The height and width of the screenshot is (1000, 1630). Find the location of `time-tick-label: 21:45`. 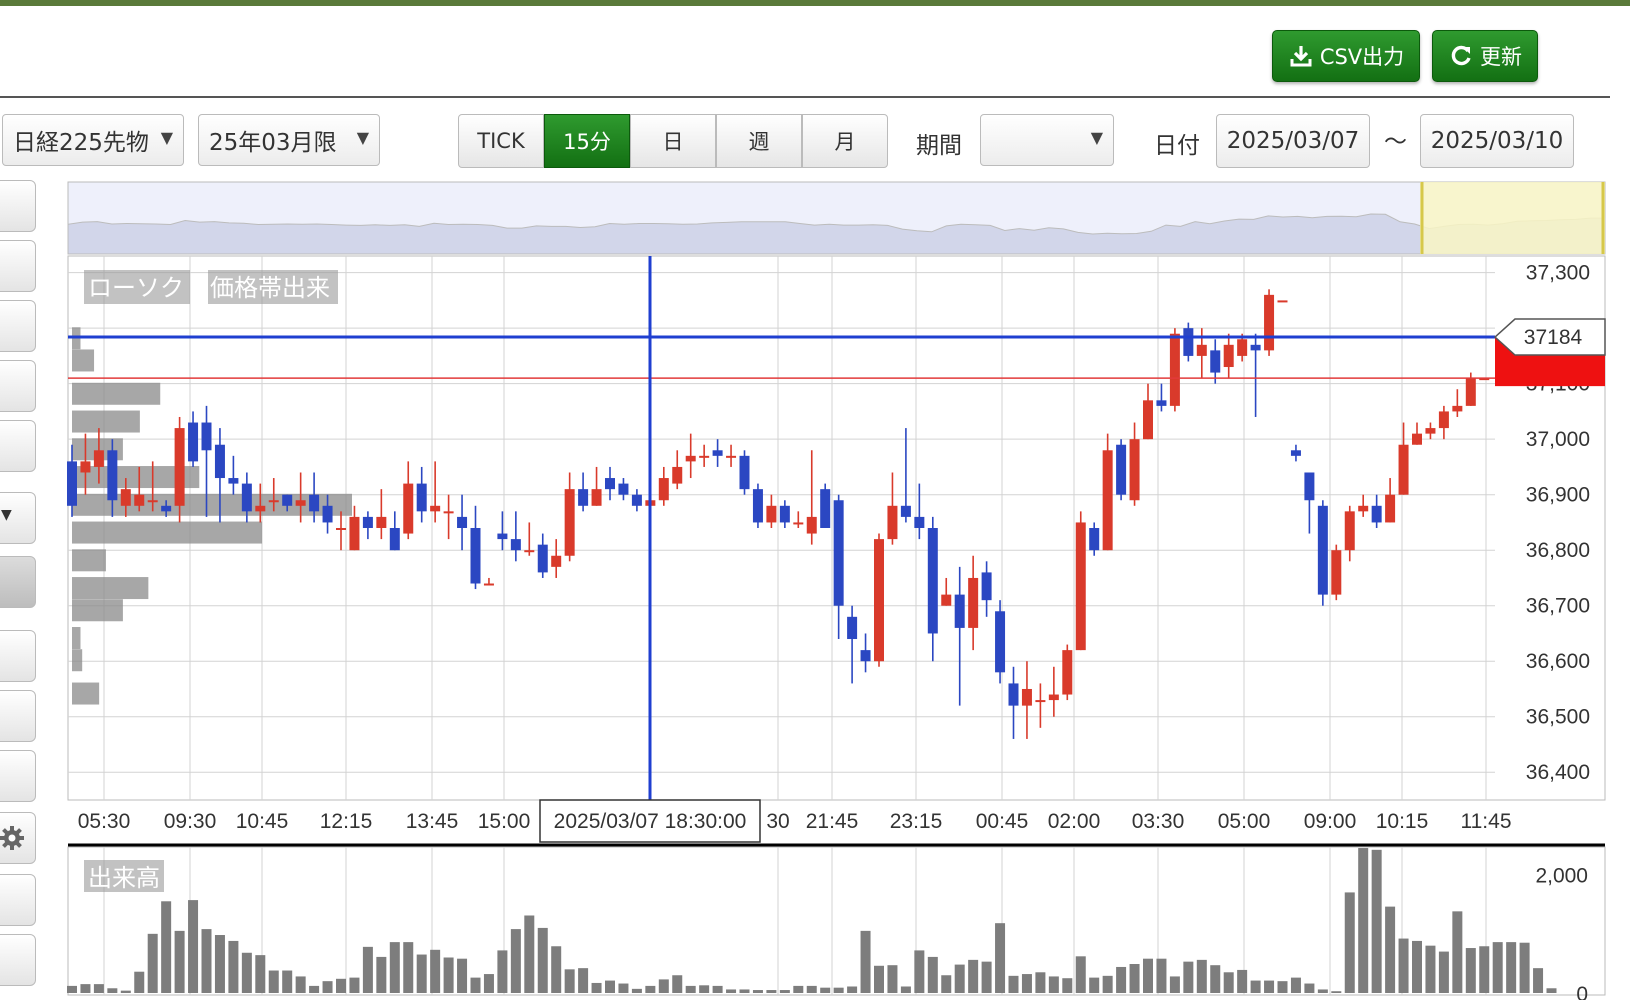

time-tick-label: 21:45 is located at coordinates (832, 821).